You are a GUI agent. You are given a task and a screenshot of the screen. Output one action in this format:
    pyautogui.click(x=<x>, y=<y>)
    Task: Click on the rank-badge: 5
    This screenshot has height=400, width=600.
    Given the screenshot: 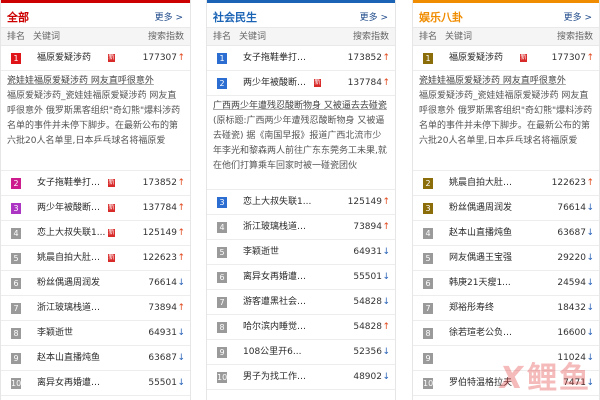 What is the action you would take?
    pyautogui.click(x=428, y=258)
    